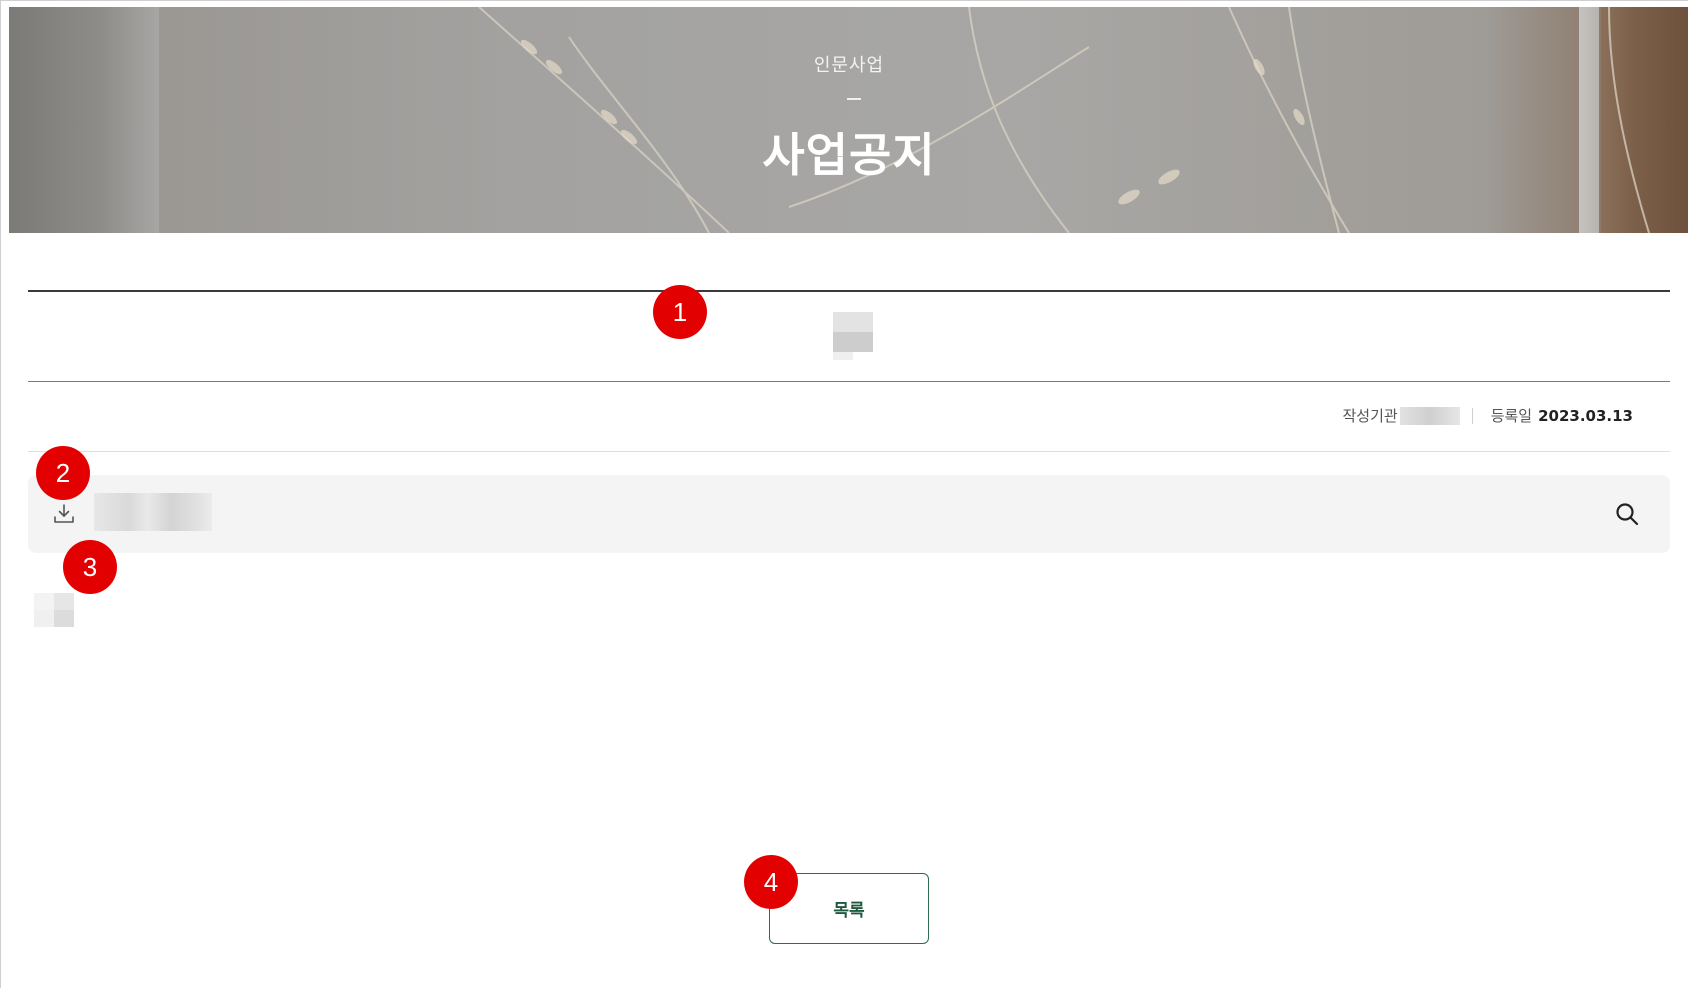  What do you see at coordinates (849, 451) in the screenshot?
I see `meta-bottom-rule` at bounding box center [849, 451].